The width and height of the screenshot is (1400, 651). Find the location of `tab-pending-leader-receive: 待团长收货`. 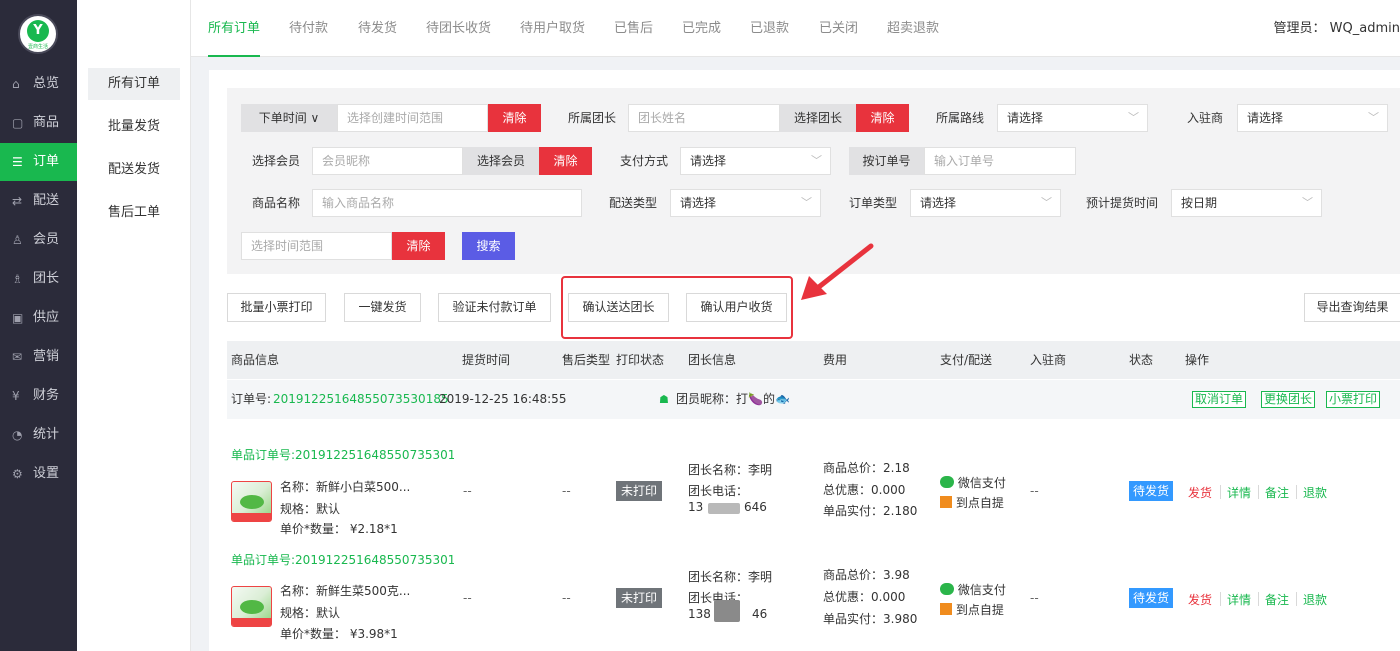

tab-pending-leader-receive: 待团长收货 is located at coordinates (458, 28).